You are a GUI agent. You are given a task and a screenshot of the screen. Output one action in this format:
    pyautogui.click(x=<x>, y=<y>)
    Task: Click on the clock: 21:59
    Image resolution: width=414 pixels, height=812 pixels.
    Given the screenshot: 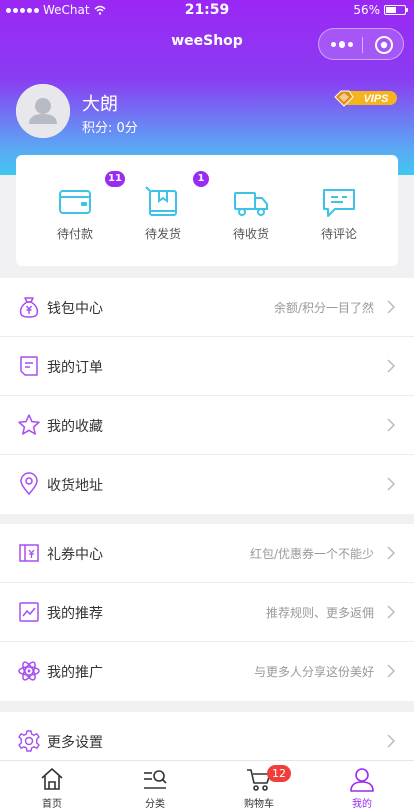 What is the action you would take?
    pyautogui.click(x=207, y=10)
    